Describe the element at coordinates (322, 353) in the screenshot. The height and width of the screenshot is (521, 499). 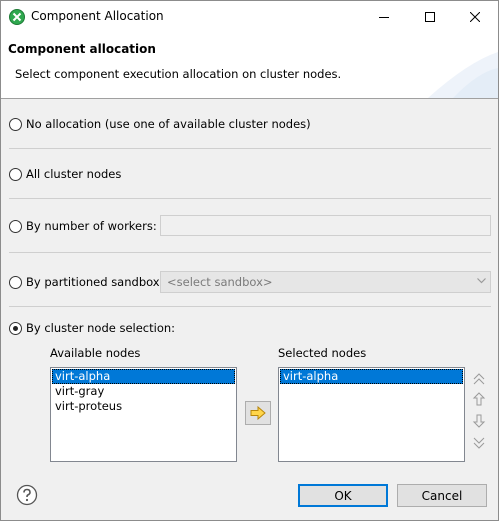
I see `selected-nodes-label: Selected nodes` at that location.